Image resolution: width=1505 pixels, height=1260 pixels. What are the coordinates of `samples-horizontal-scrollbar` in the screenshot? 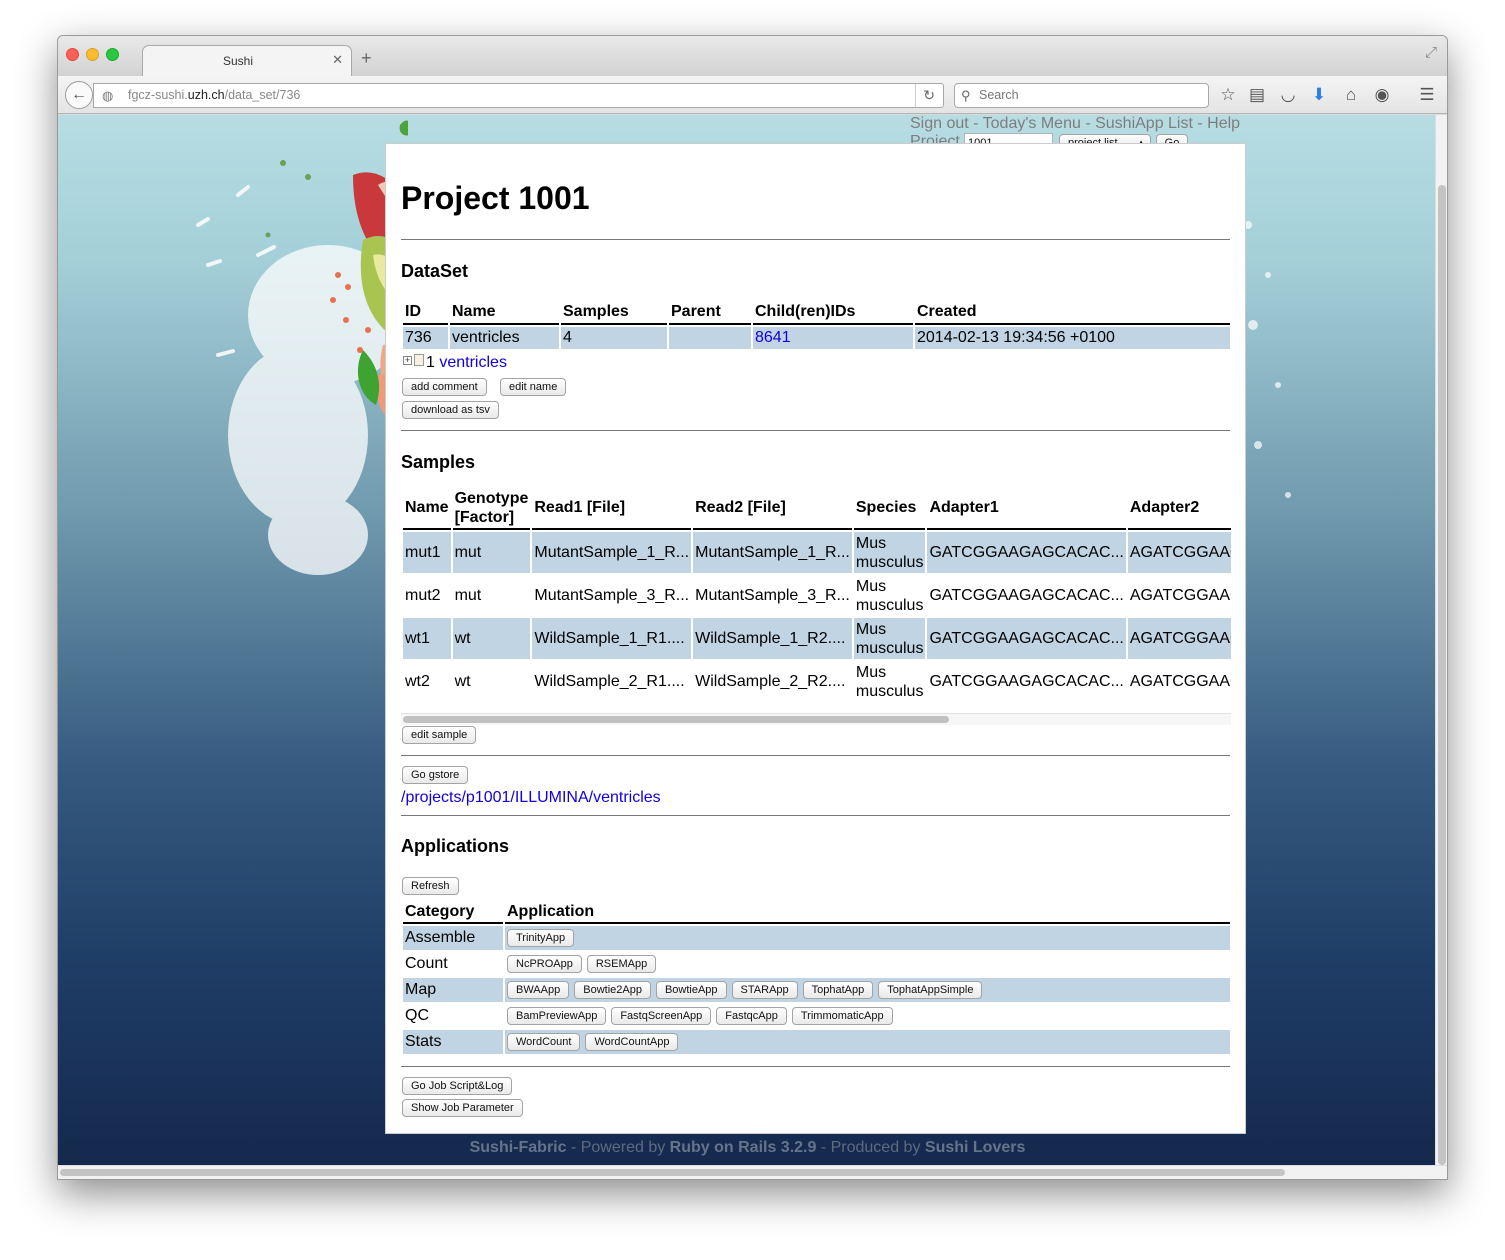 It's located at (816, 719).